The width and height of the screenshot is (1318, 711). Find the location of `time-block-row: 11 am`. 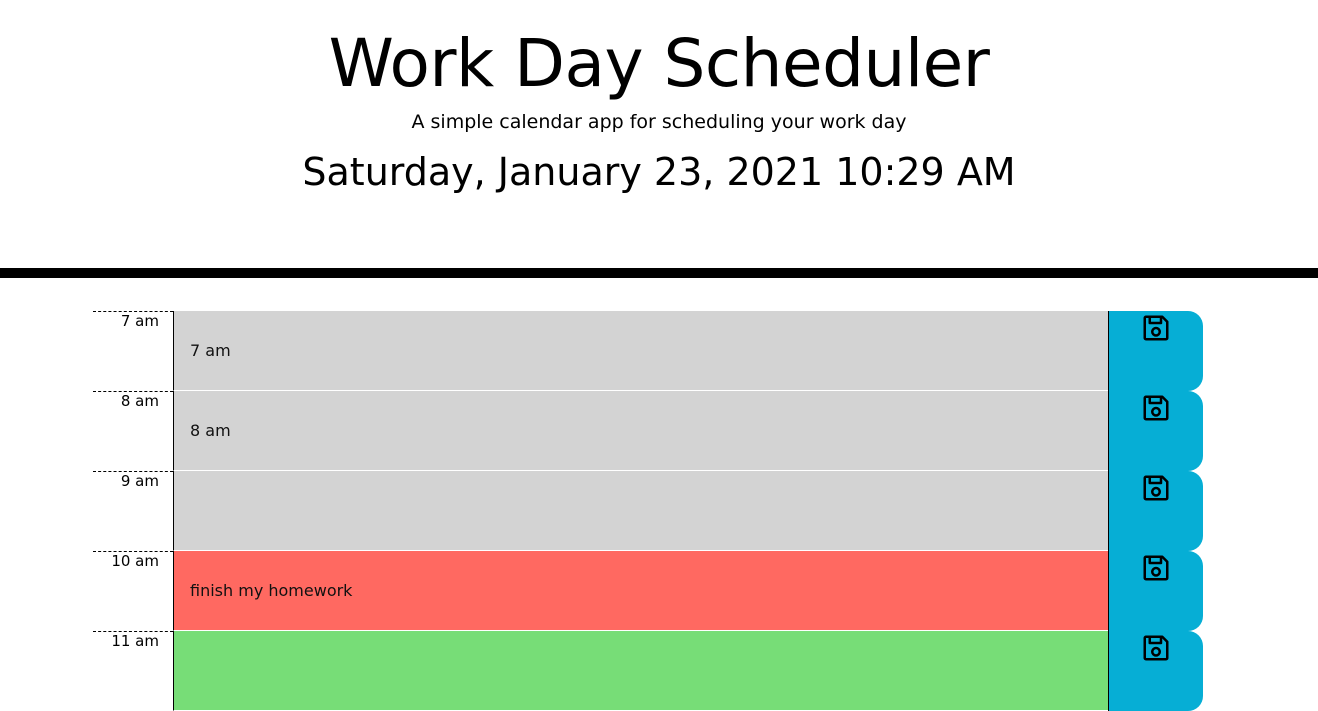

time-block-row: 11 am is located at coordinates (648, 671).